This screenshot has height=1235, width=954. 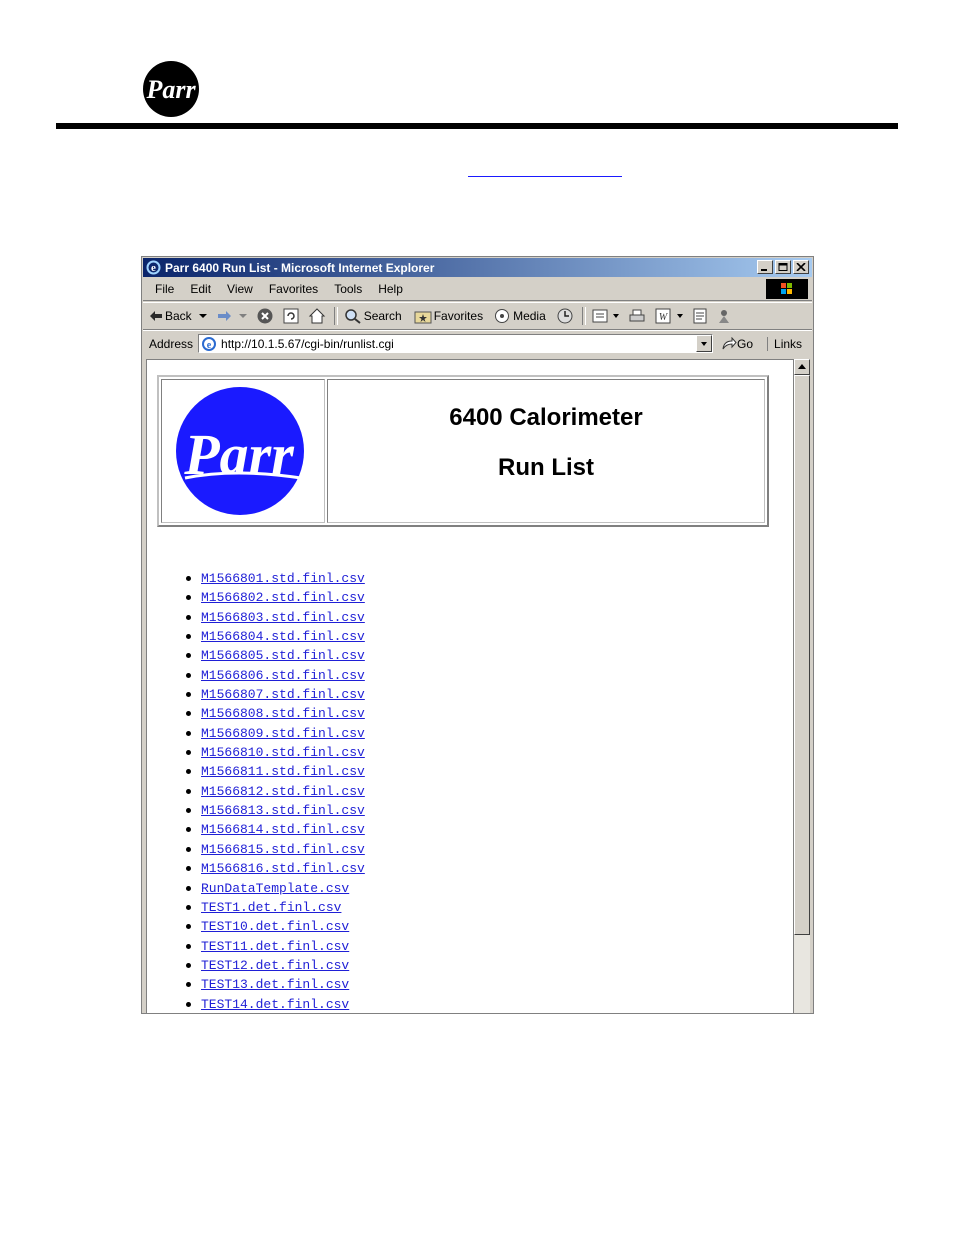 I want to click on vertical-scrollbar, so click(x=802, y=686).